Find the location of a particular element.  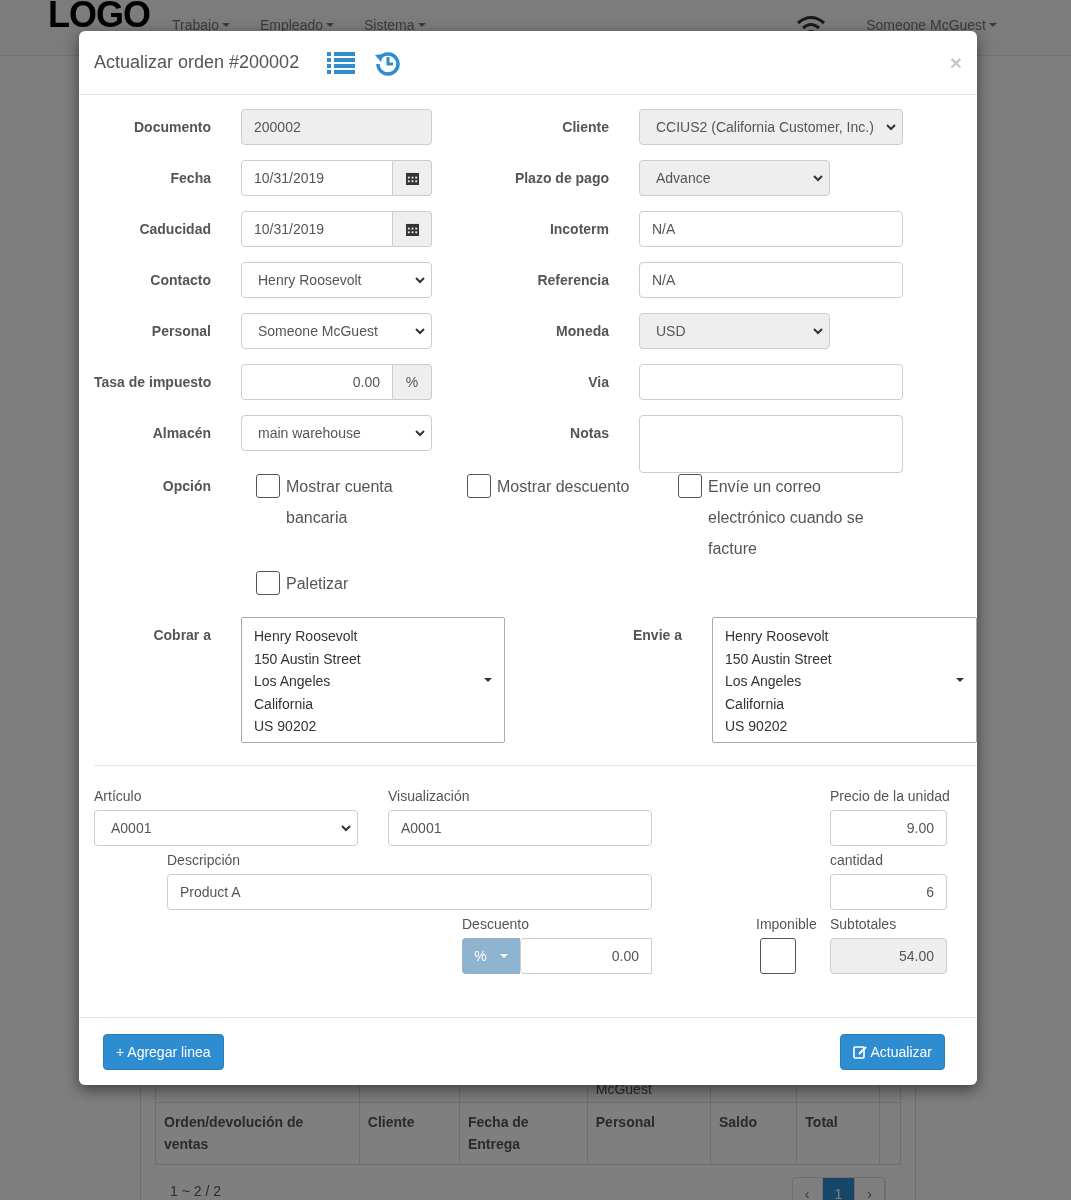

table-cell: McGuest is located at coordinates (623, 1089).